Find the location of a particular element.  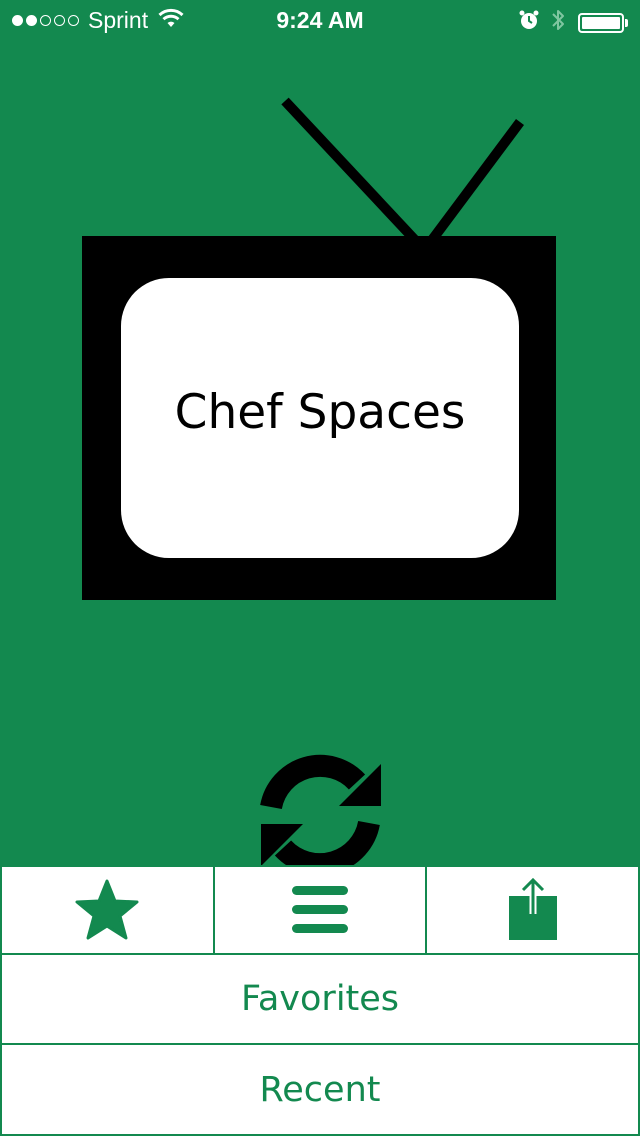

share-button is located at coordinates (532, 910).